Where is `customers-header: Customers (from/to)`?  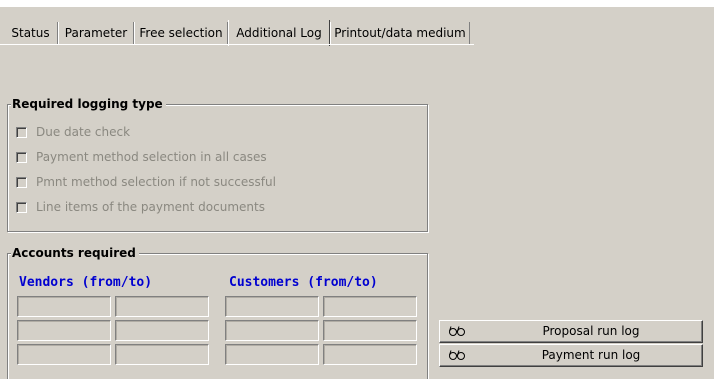 customers-header: Customers (from/to) is located at coordinates (303, 282).